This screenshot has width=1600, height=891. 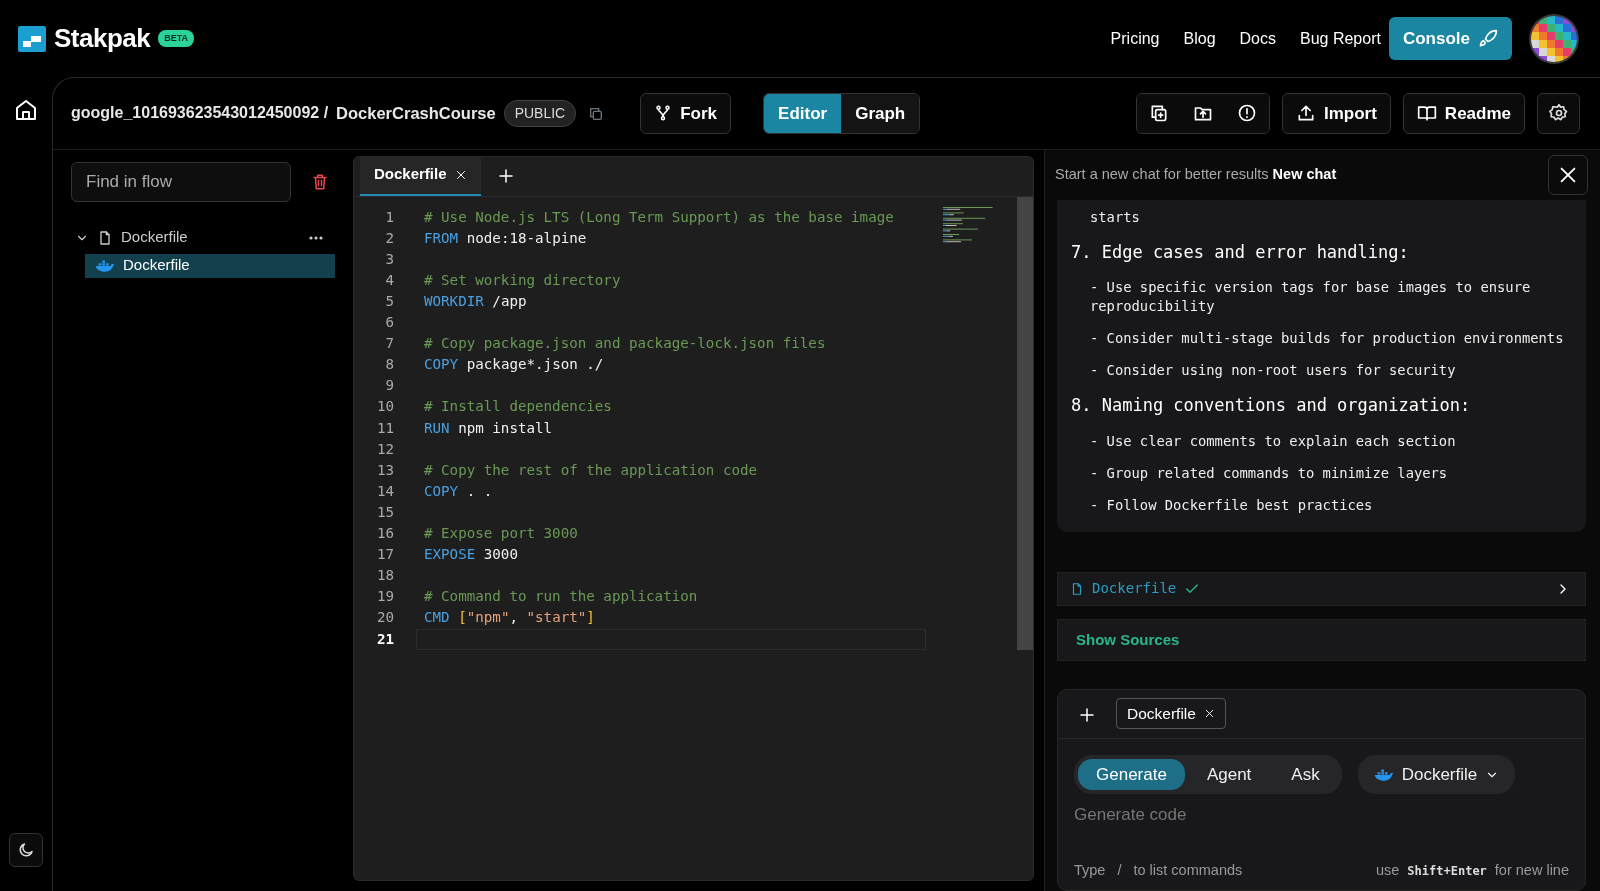 I want to click on line-number: 19, so click(x=385, y=597).